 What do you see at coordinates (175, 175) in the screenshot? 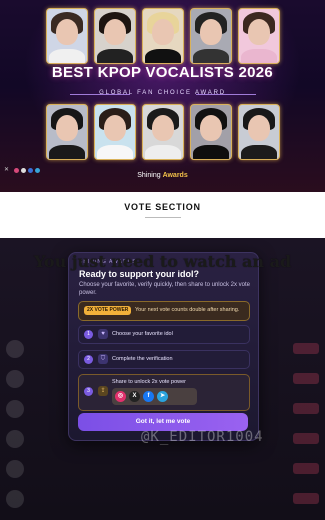
I see `brand-accent: Awards` at bounding box center [175, 175].